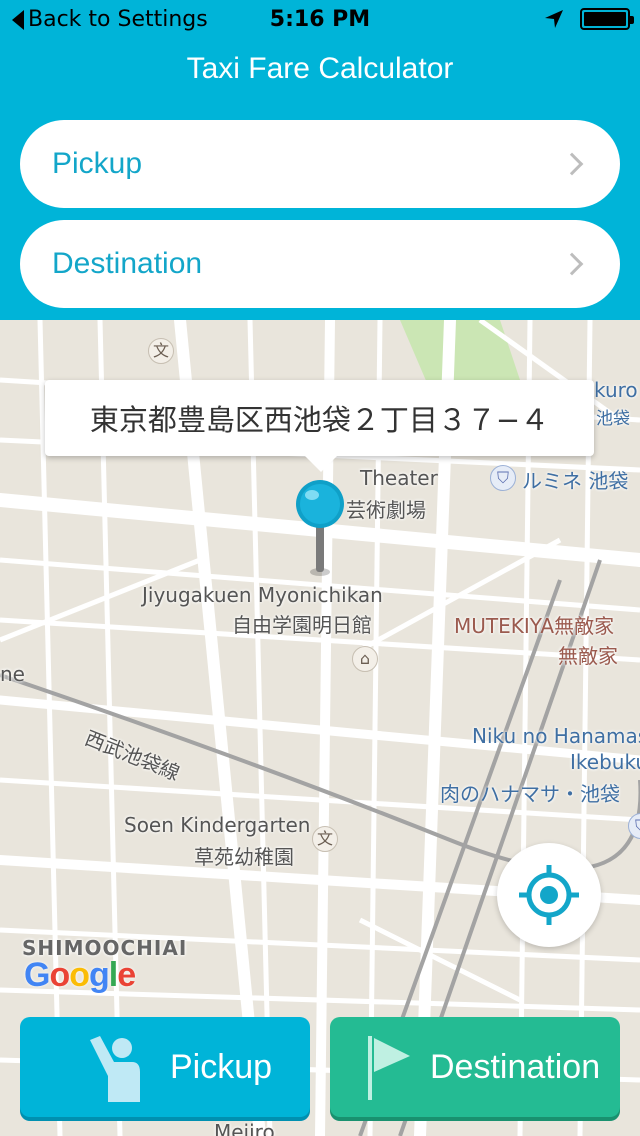 Image resolution: width=640 pixels, height=1136 pixels. Describe the element at coordinates (319, 420) in the screenshot. I see `callout-address: 東京都豊島区西池袋２丁目３７−４` at that location.